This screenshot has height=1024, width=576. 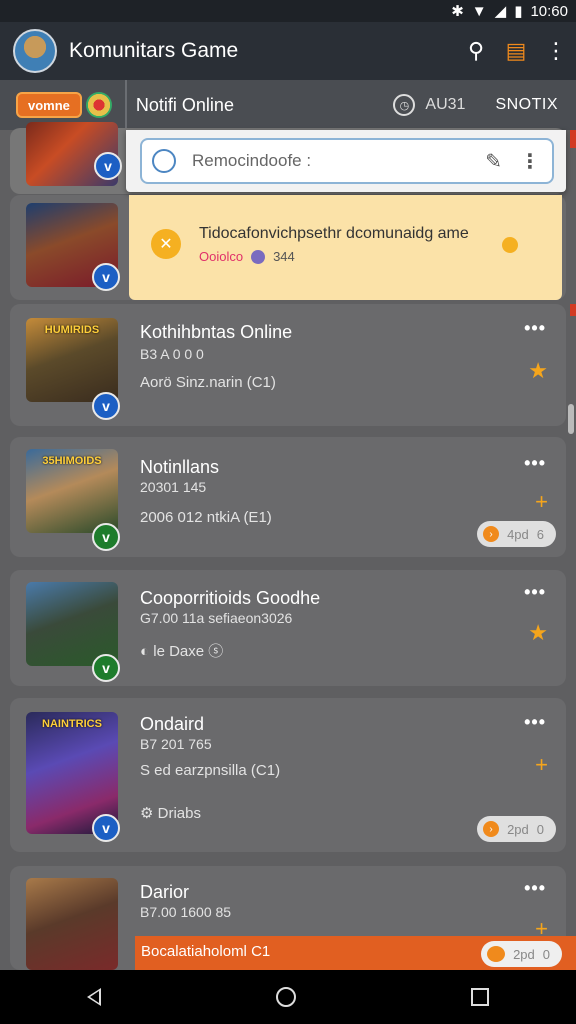 I want to click on avatar, so click(x=35, y=51).